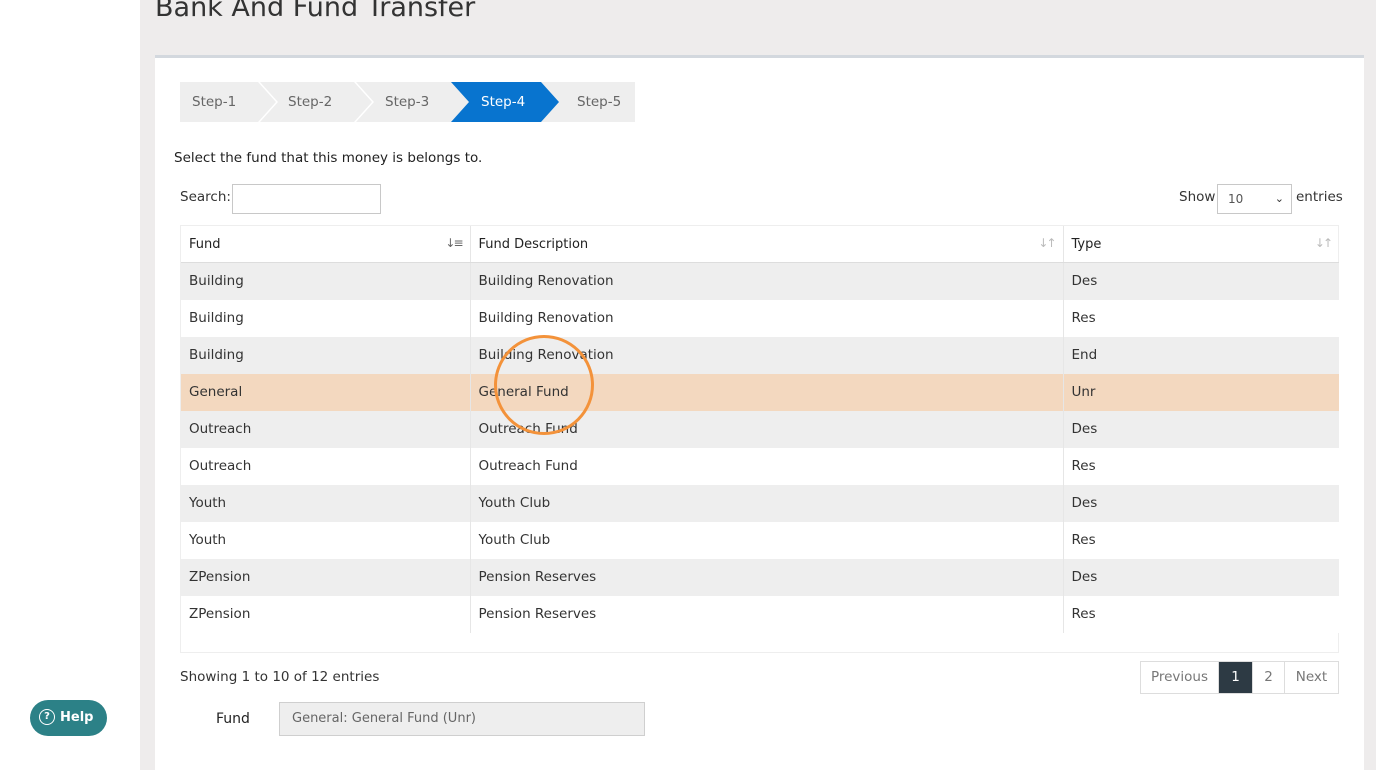  Describe the element at coordinates (407, 102) in the screenshot. I see `wizard-steps: Step-1 Step-2 Step-3 Step-4 Step-5` at that location.